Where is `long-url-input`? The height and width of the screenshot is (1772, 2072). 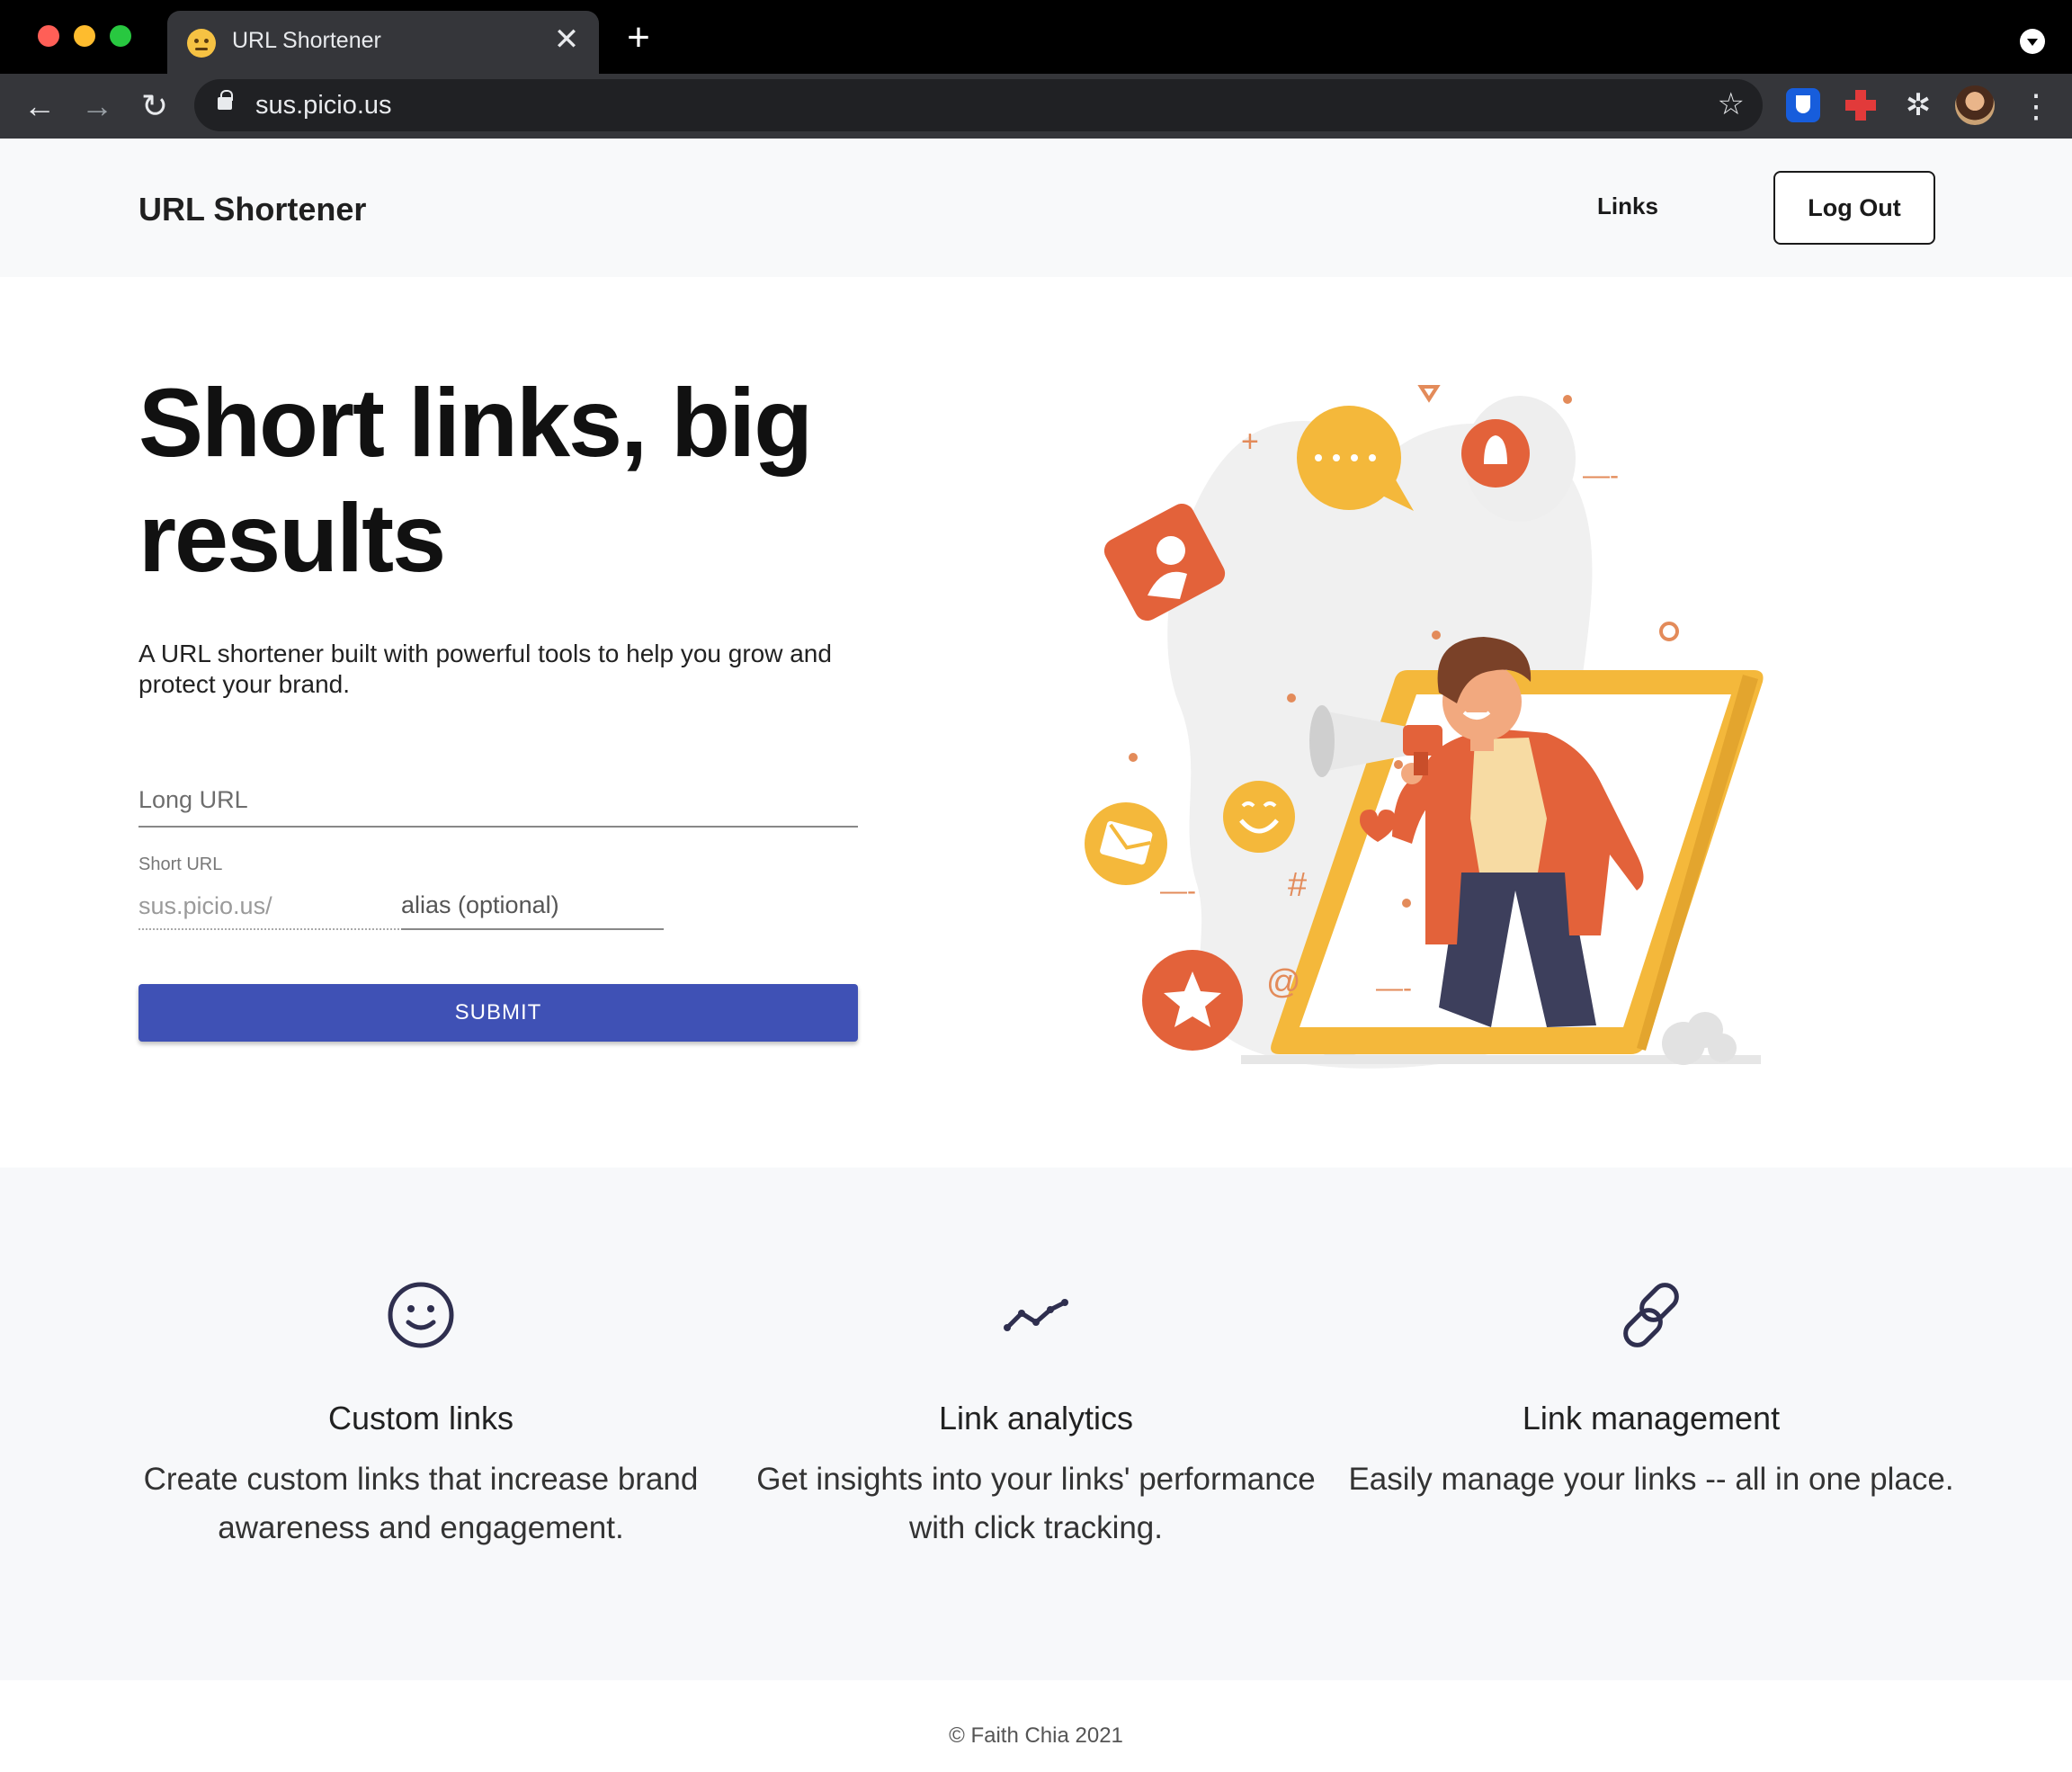
long-url-input is located at coordinates (498, 801).